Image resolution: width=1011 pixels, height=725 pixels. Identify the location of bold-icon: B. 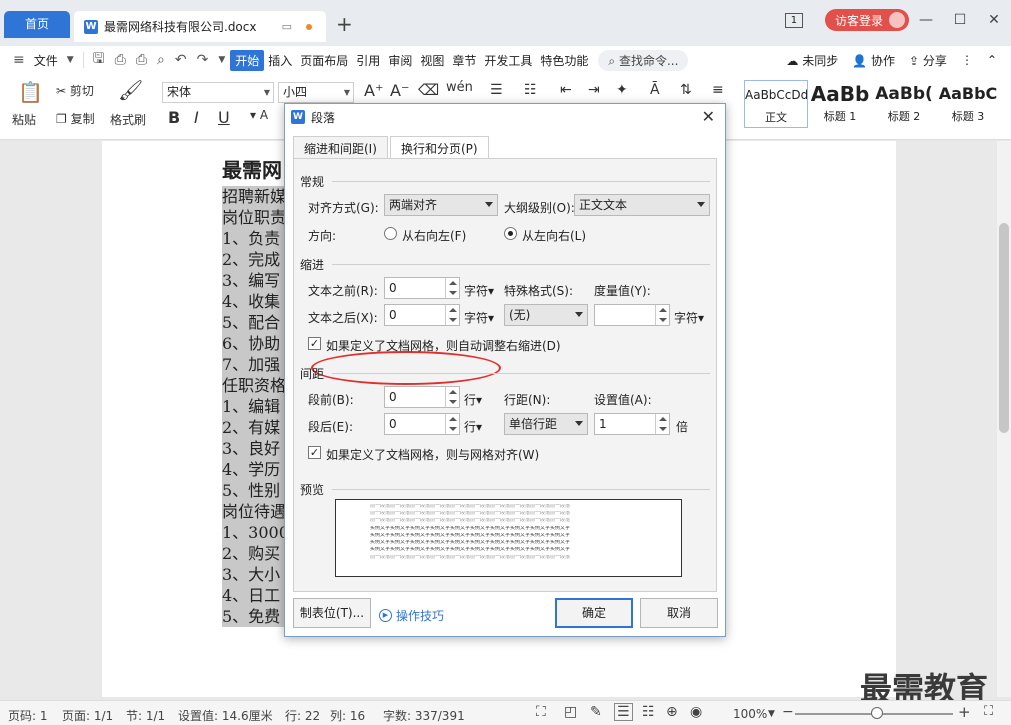
(174, 117).